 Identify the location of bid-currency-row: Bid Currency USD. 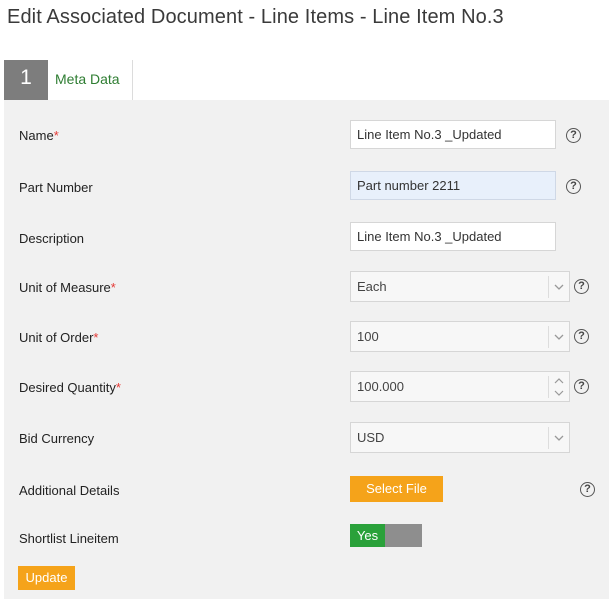
(306, 439).